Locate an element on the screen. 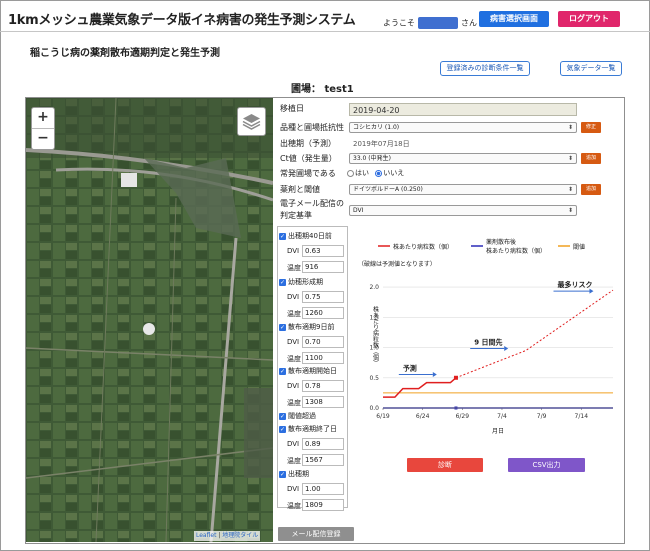 This screenshot has width=650, height=551. check-item: ✓ 散布適期9日前 is located at coordinates (306, 327).